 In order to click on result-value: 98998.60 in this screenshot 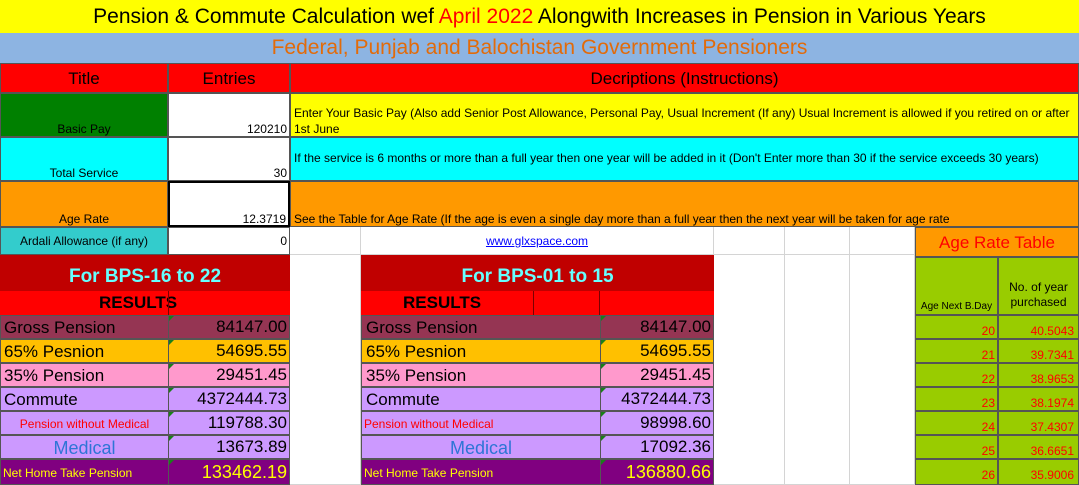, I will do `click(656, 423)`.